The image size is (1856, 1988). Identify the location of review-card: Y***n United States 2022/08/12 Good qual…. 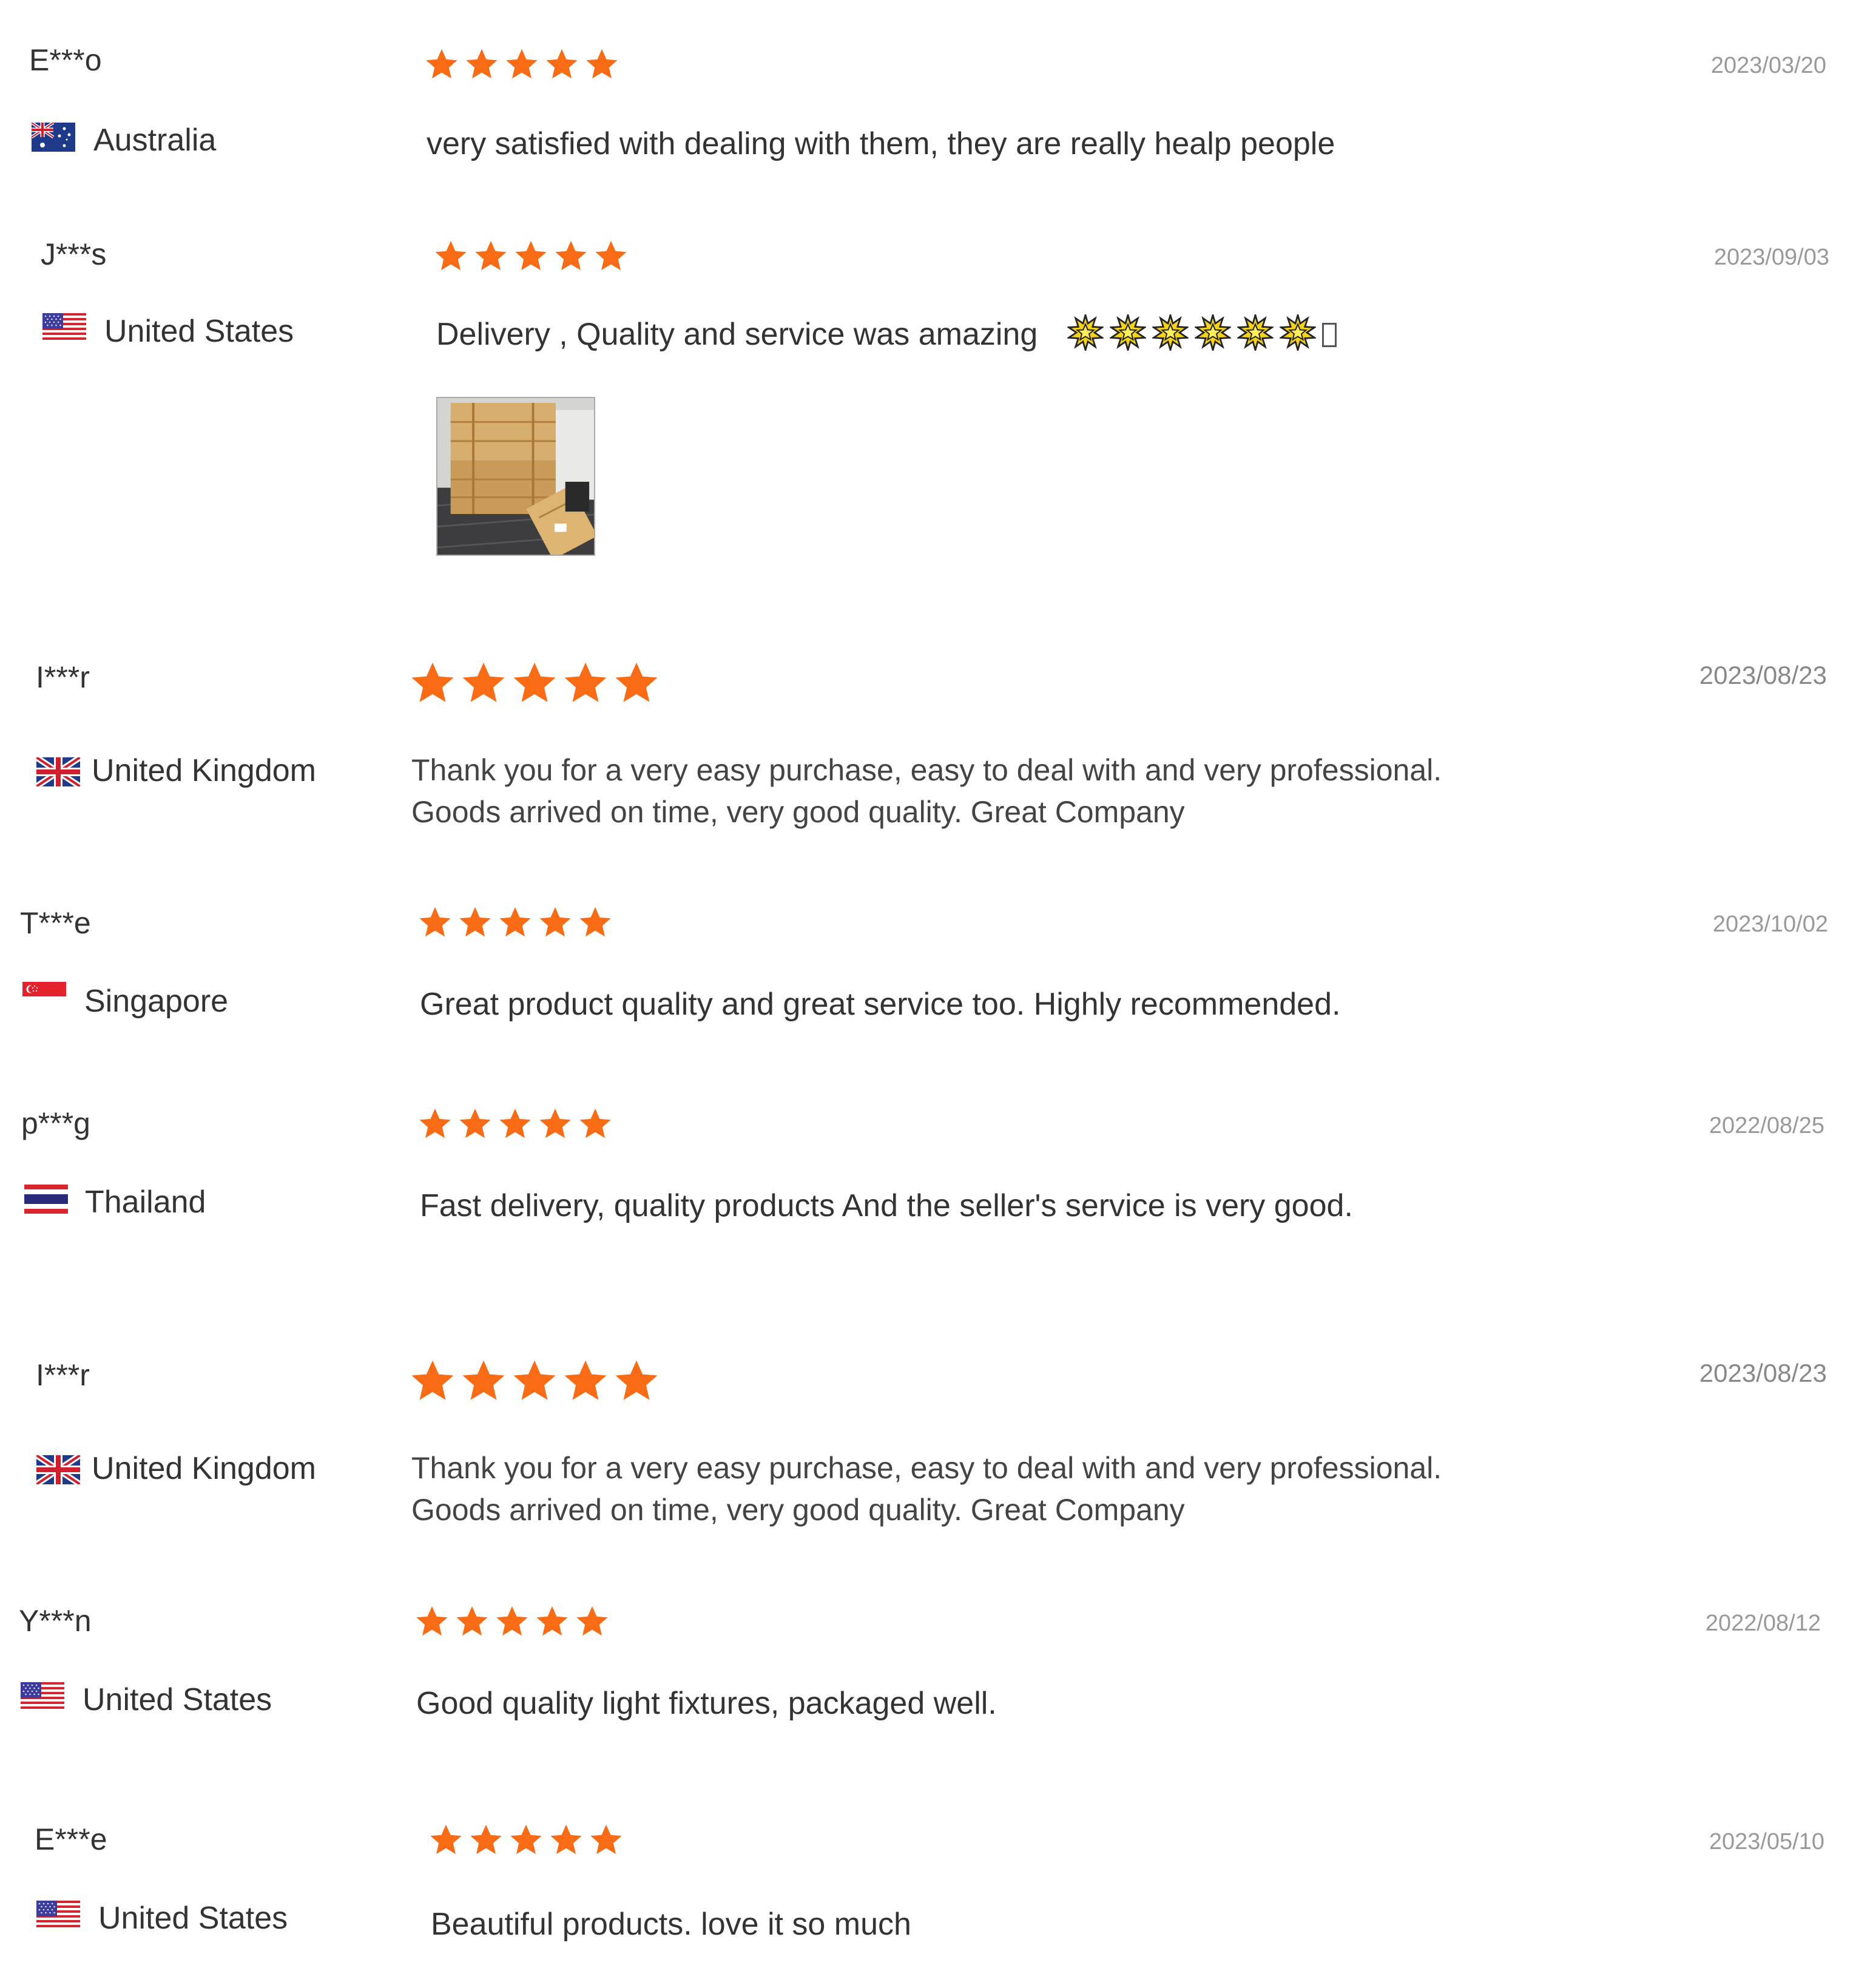
(928, 1687).